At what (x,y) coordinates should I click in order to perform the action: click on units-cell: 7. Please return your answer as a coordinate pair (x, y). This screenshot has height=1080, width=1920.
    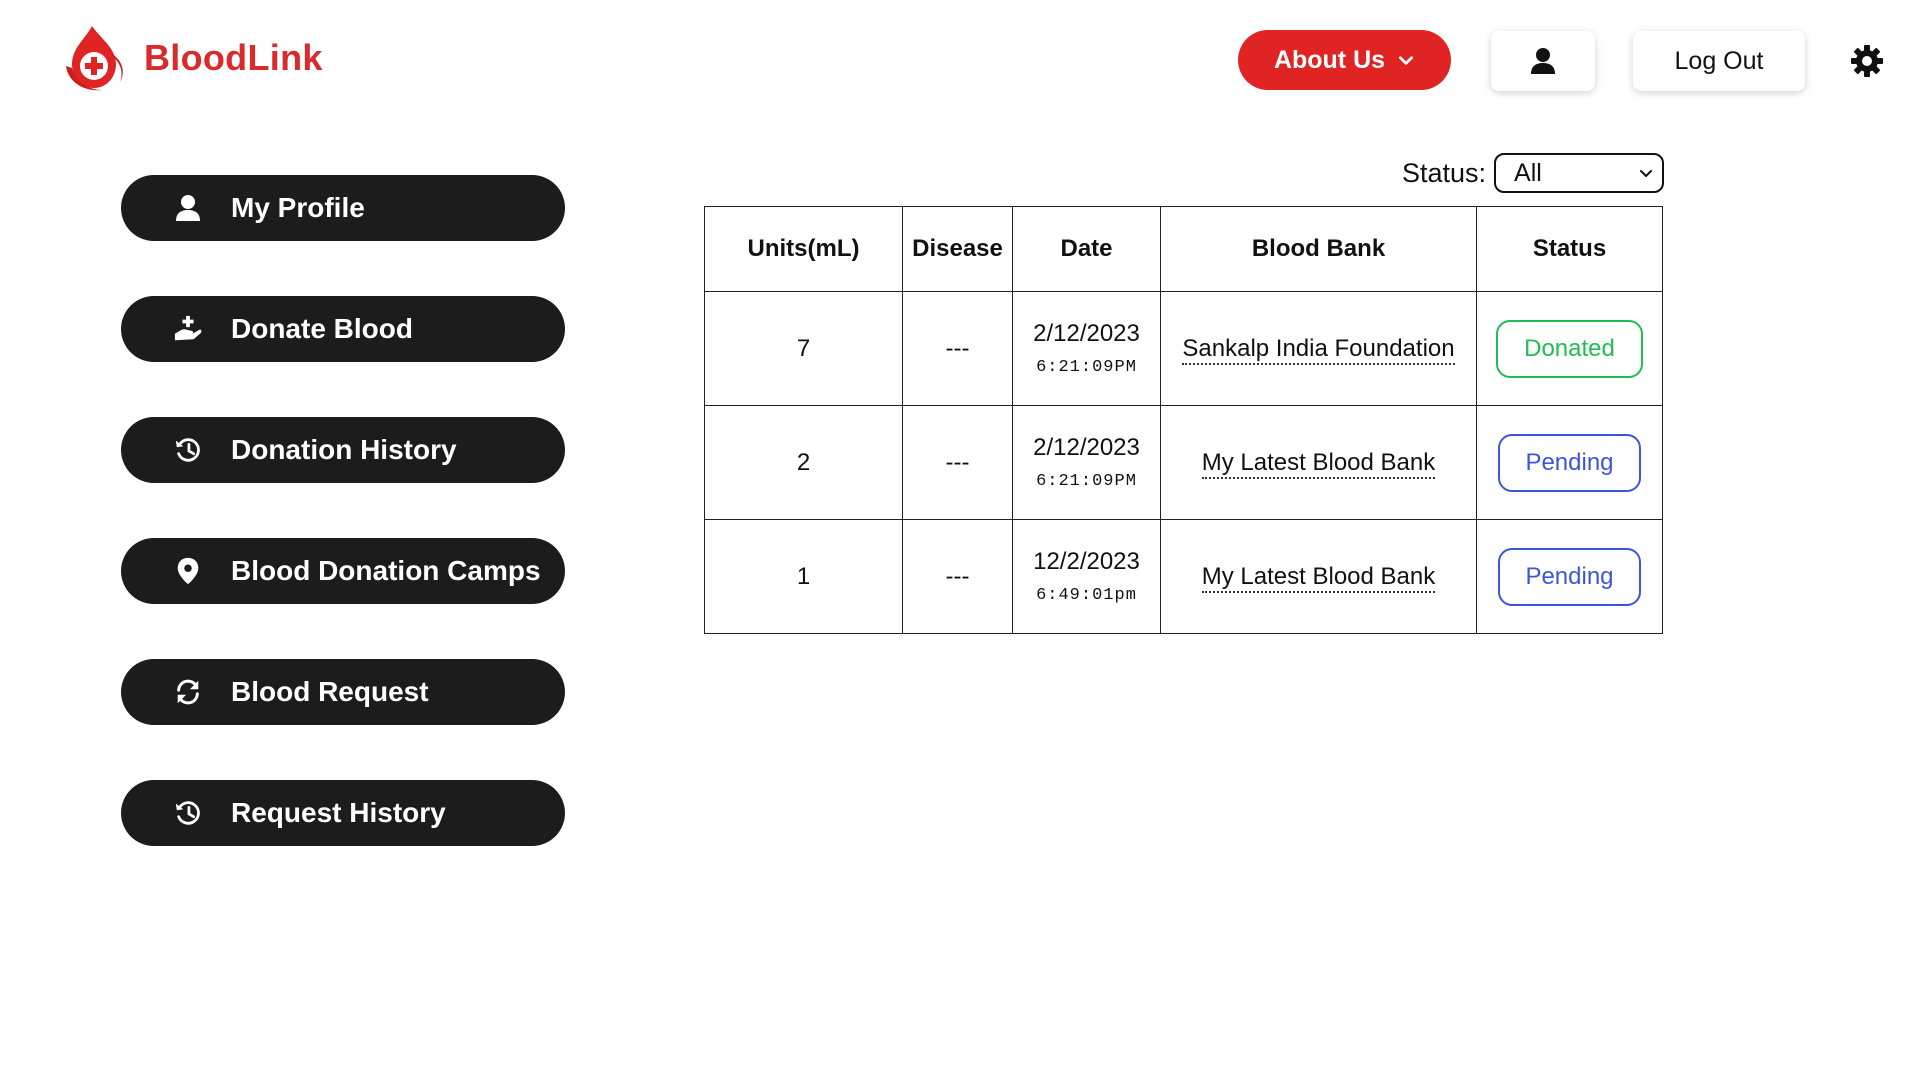
    Looking at the image, I should click on (803, 348).